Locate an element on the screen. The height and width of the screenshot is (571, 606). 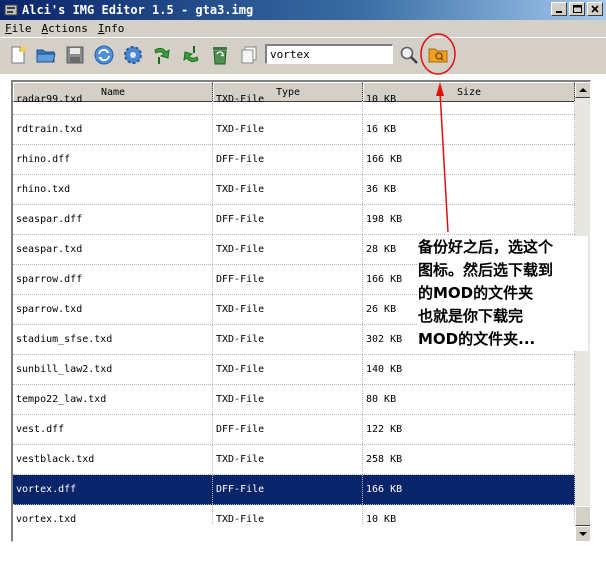
table-row: sunbill_law2.txd TXD-File 140 KB is located at coordinates (294, 370).